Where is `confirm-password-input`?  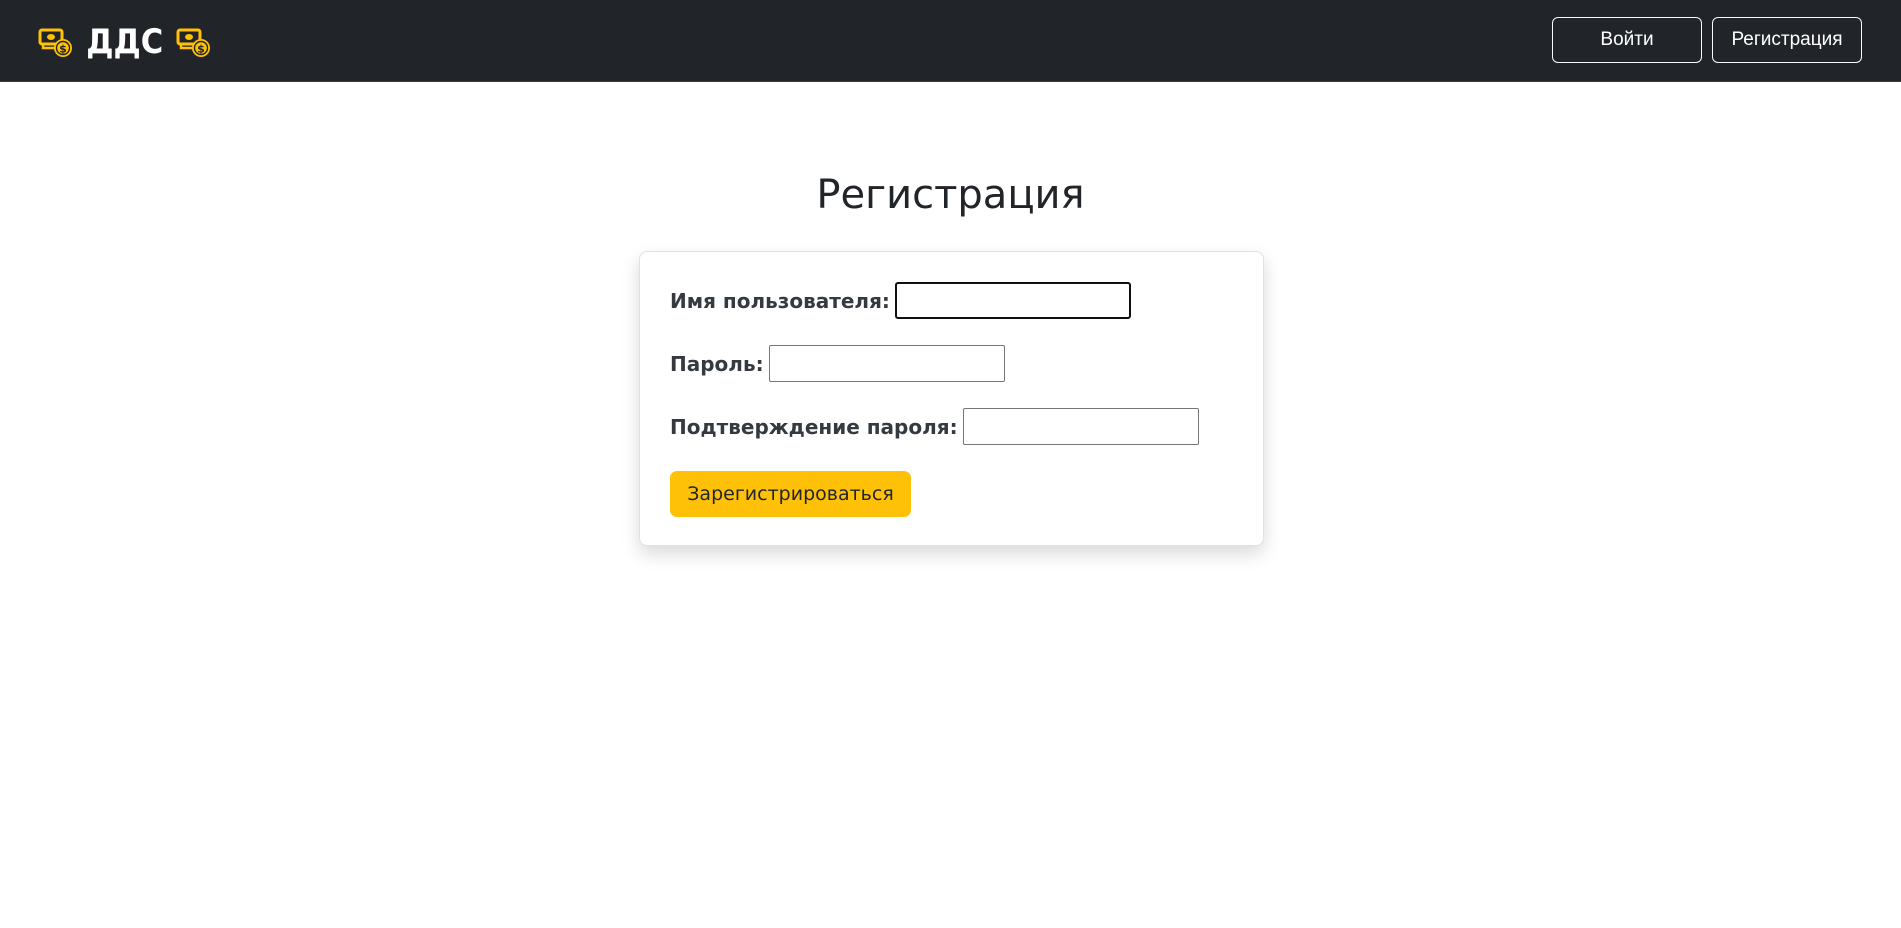
confirm-password-input is located at coordinates (1080, 426).